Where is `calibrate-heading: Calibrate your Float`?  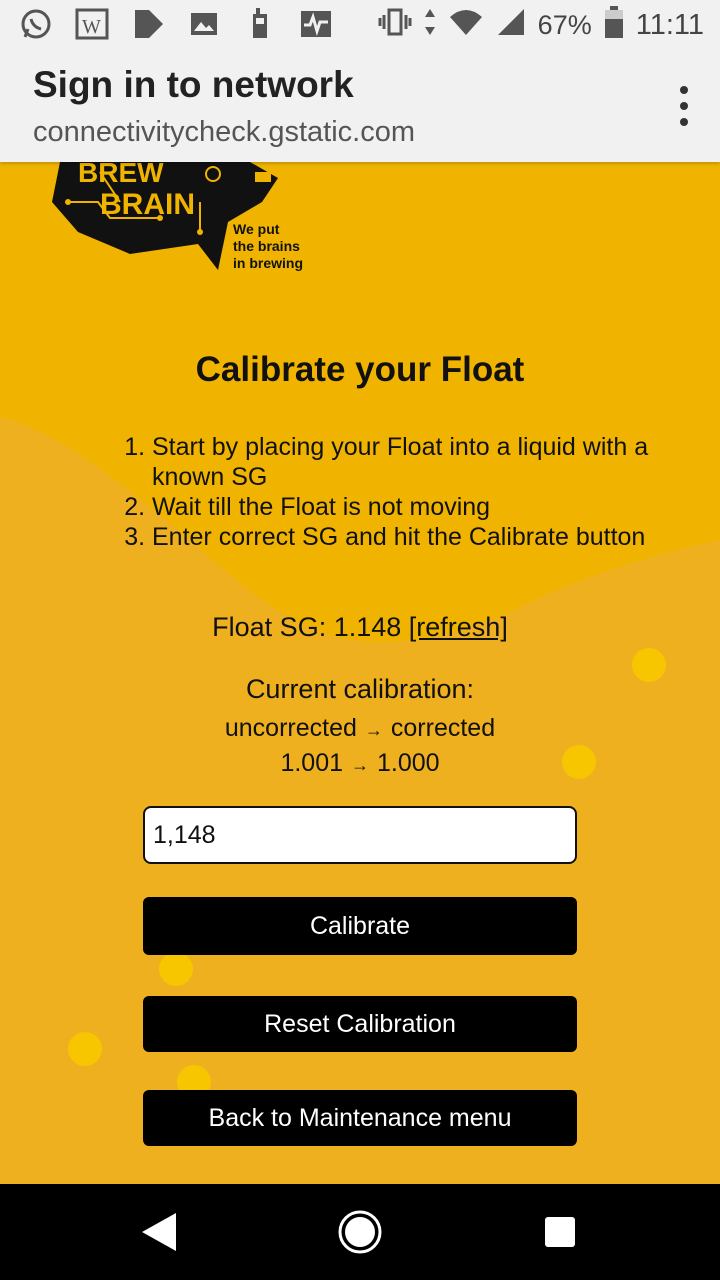
calibrate-heading: Calibrate your Float is located at coordinates (360, 369).